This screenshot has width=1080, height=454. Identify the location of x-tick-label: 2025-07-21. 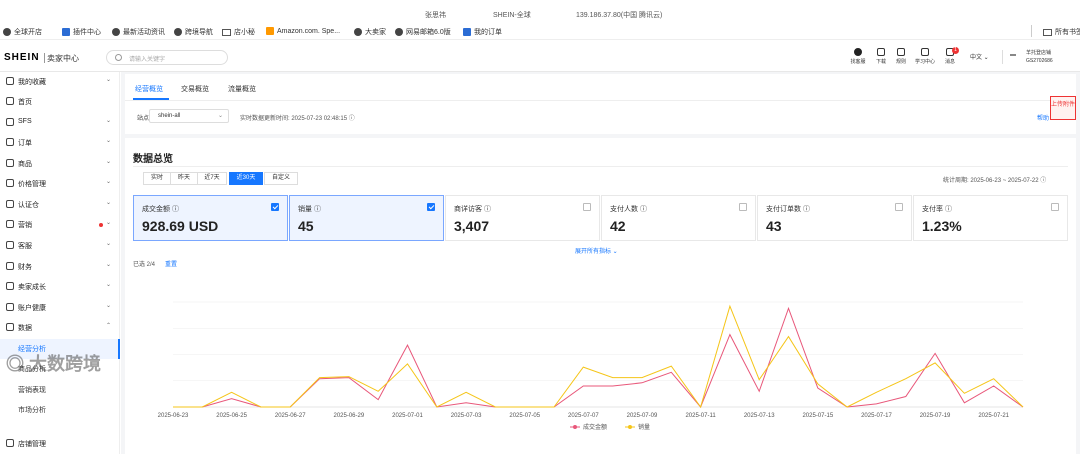
(993, 416).